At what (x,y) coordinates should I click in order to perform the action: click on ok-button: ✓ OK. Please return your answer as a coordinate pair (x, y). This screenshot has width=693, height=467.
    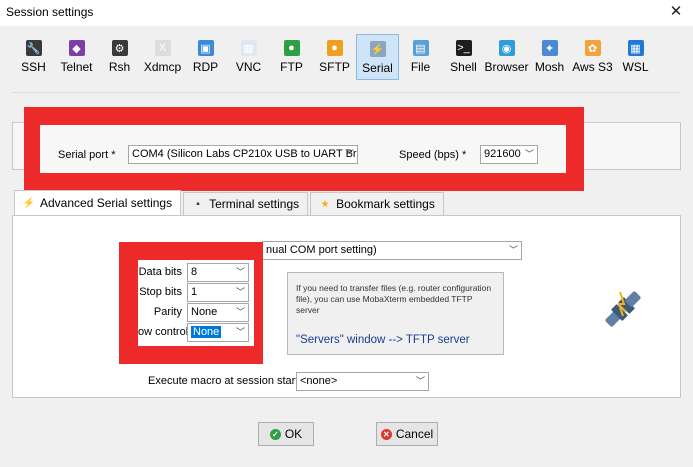
    Looking at the image, I should click on (286, 434).